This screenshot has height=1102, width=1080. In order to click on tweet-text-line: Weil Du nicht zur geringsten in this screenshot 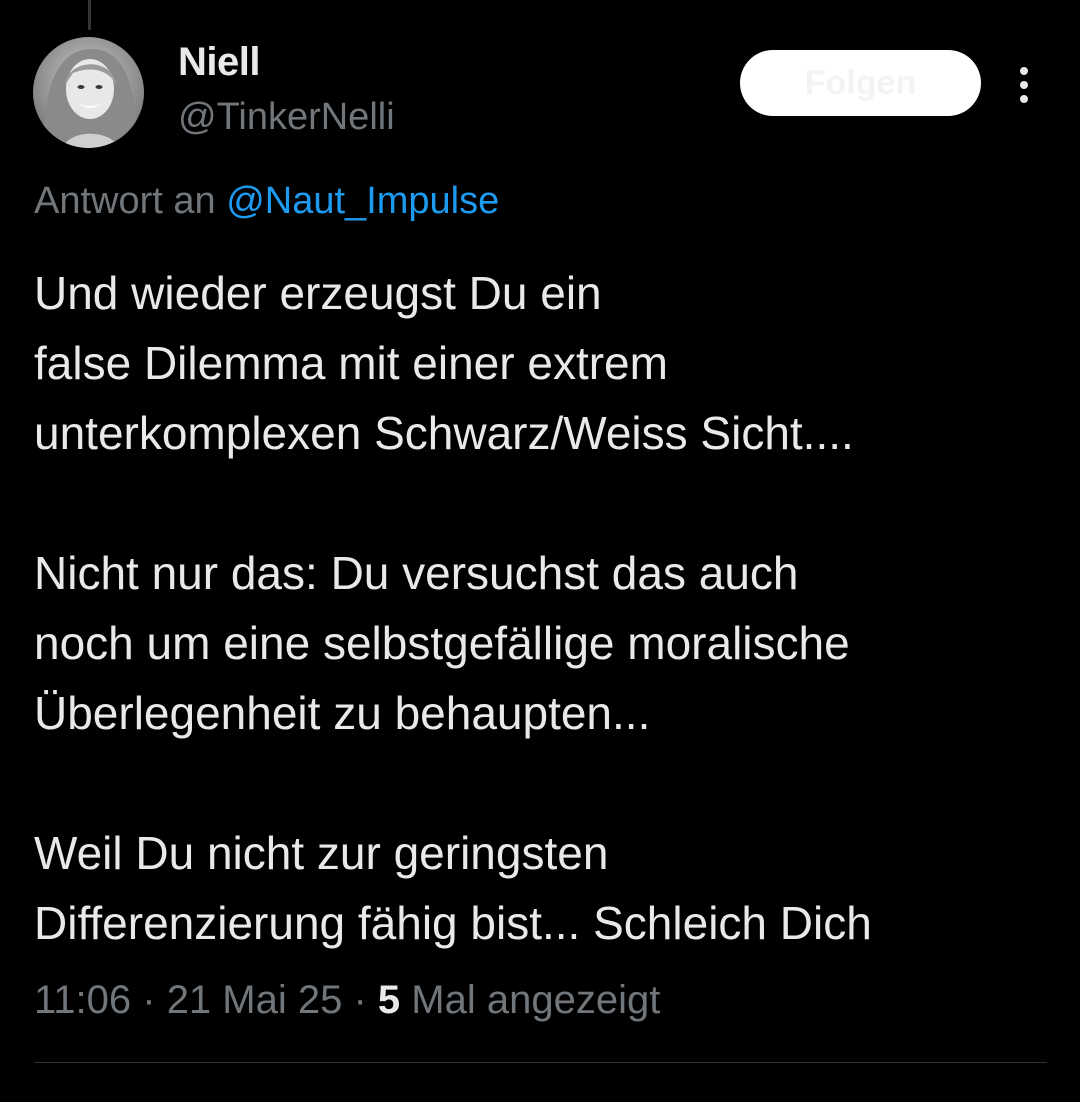, I will do `click(321, 853)`.